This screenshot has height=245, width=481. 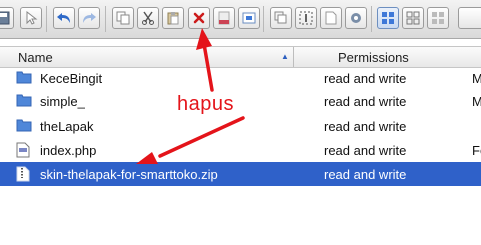 What do you see at coordinates (476, 150) in the screenshot?
I see `file-extra: Fe` at bounding box center [476, 150].